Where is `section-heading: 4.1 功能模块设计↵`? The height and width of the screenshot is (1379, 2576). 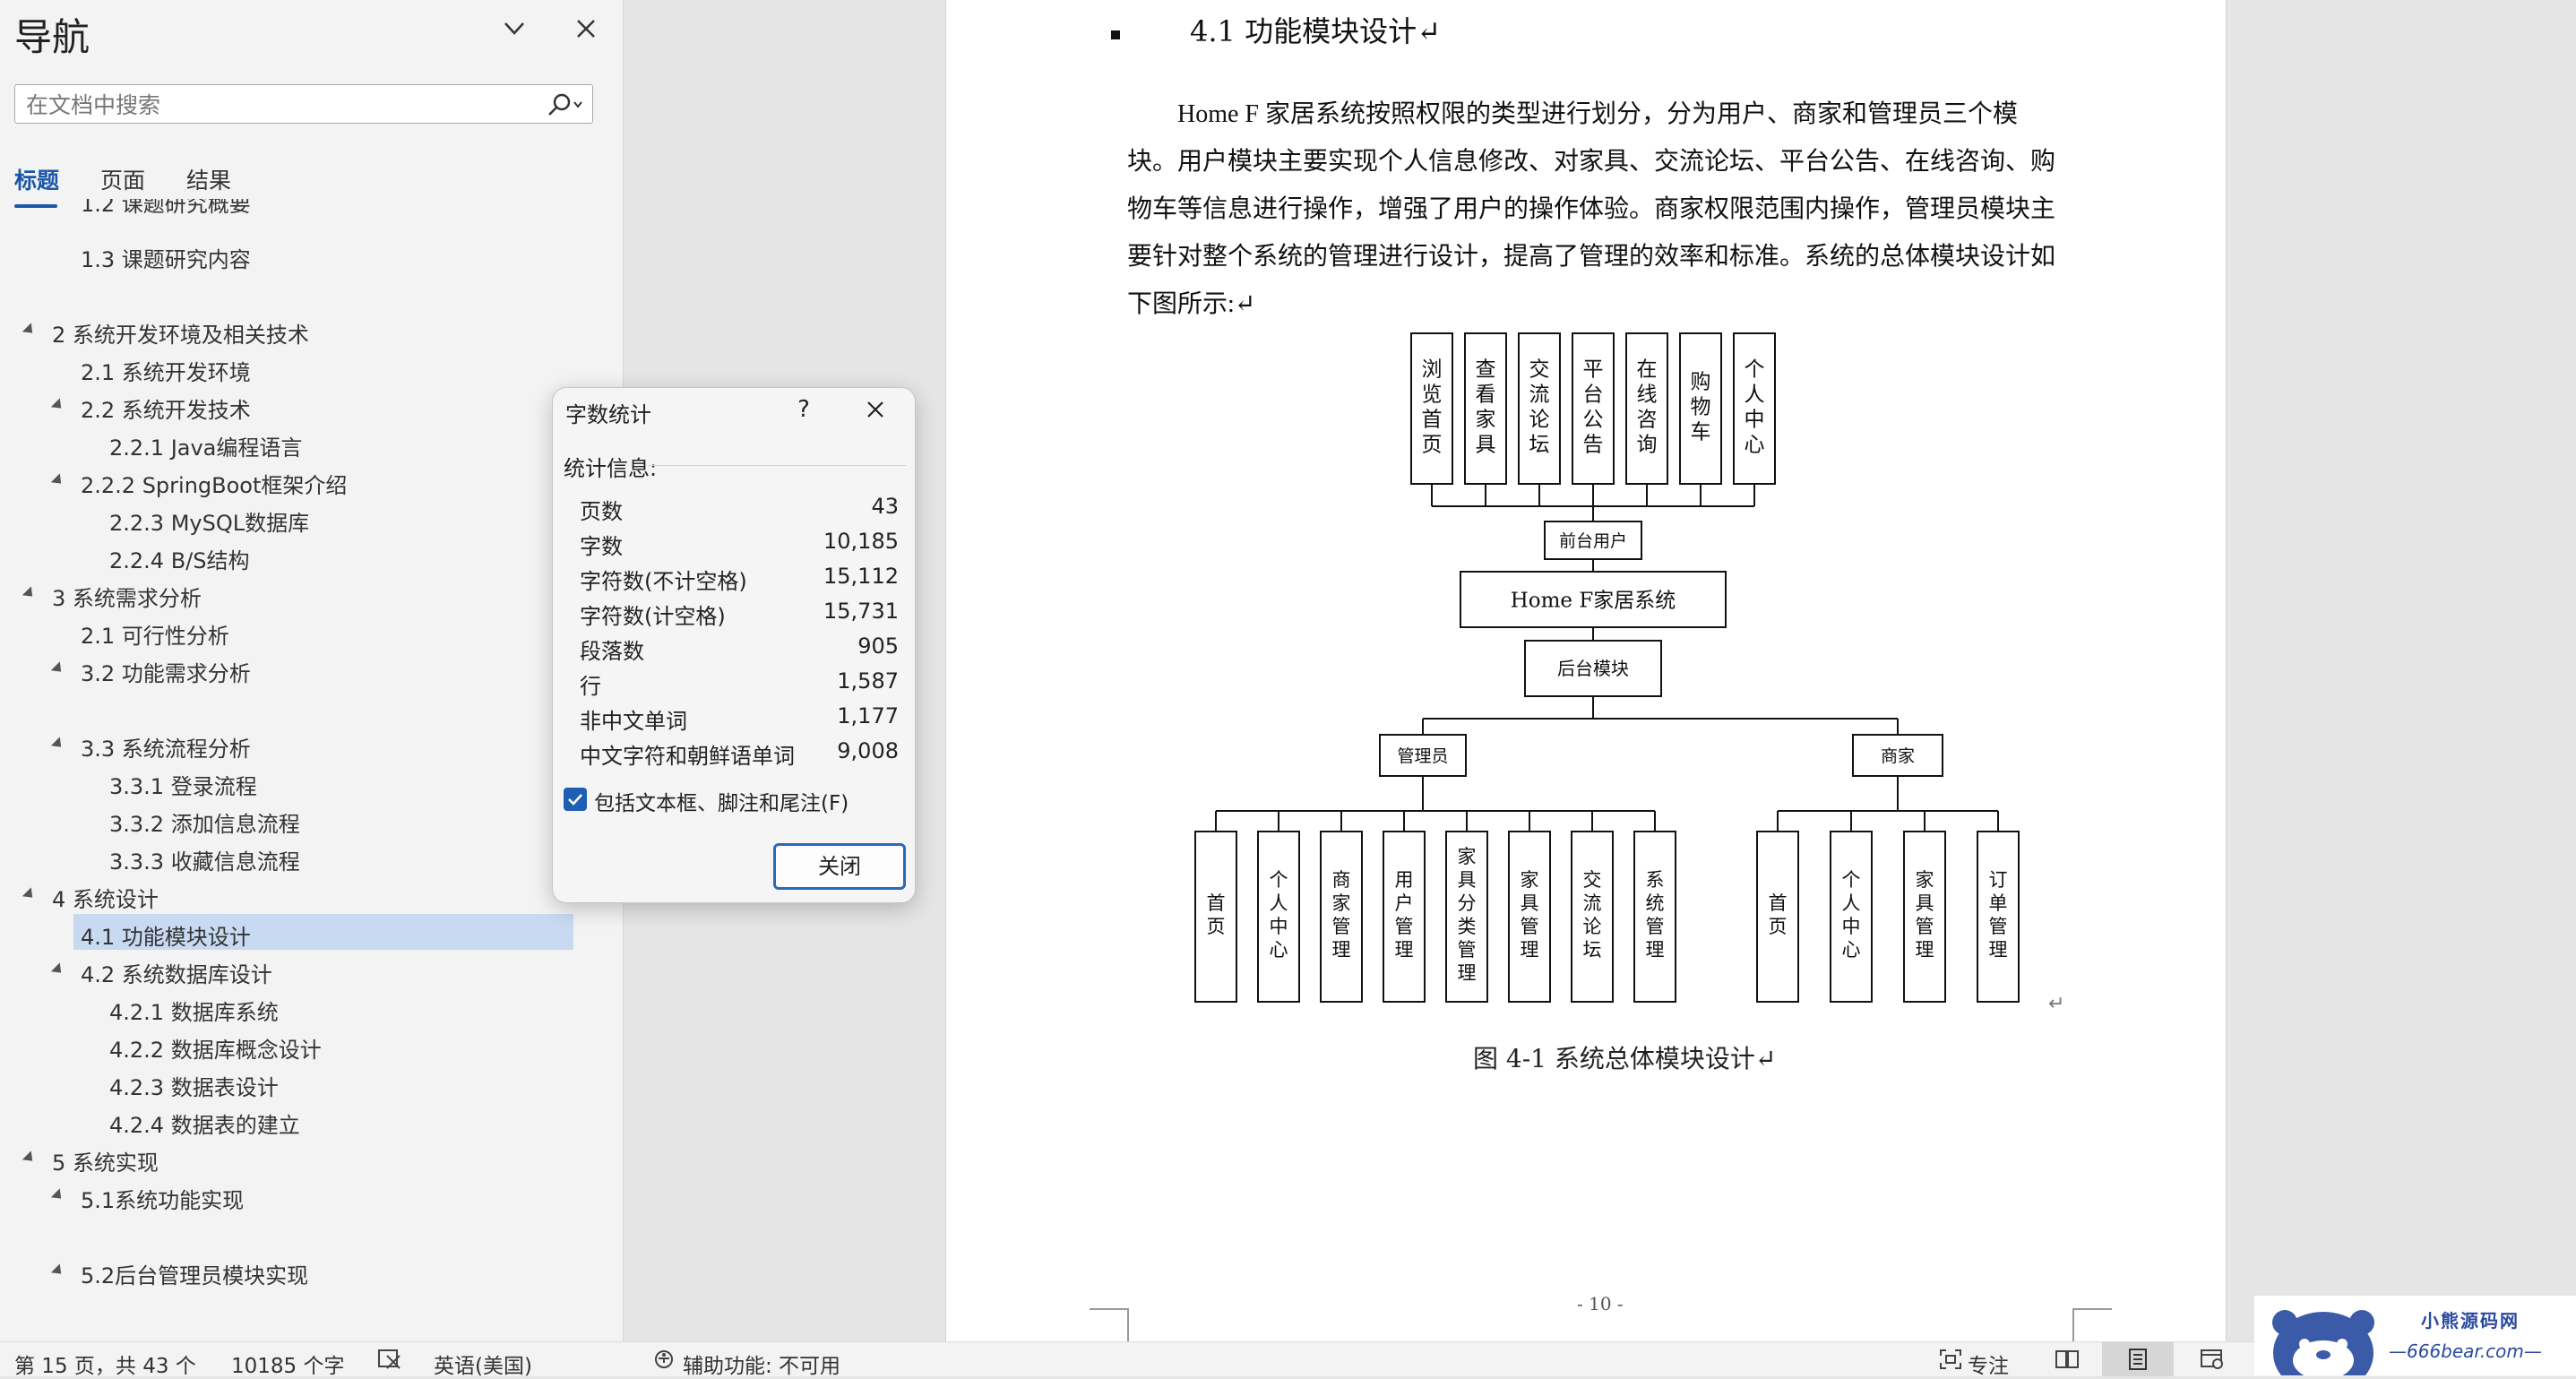 section-heading: 4.1 功能模块设计↵ is located at coordinates (1315, 29).